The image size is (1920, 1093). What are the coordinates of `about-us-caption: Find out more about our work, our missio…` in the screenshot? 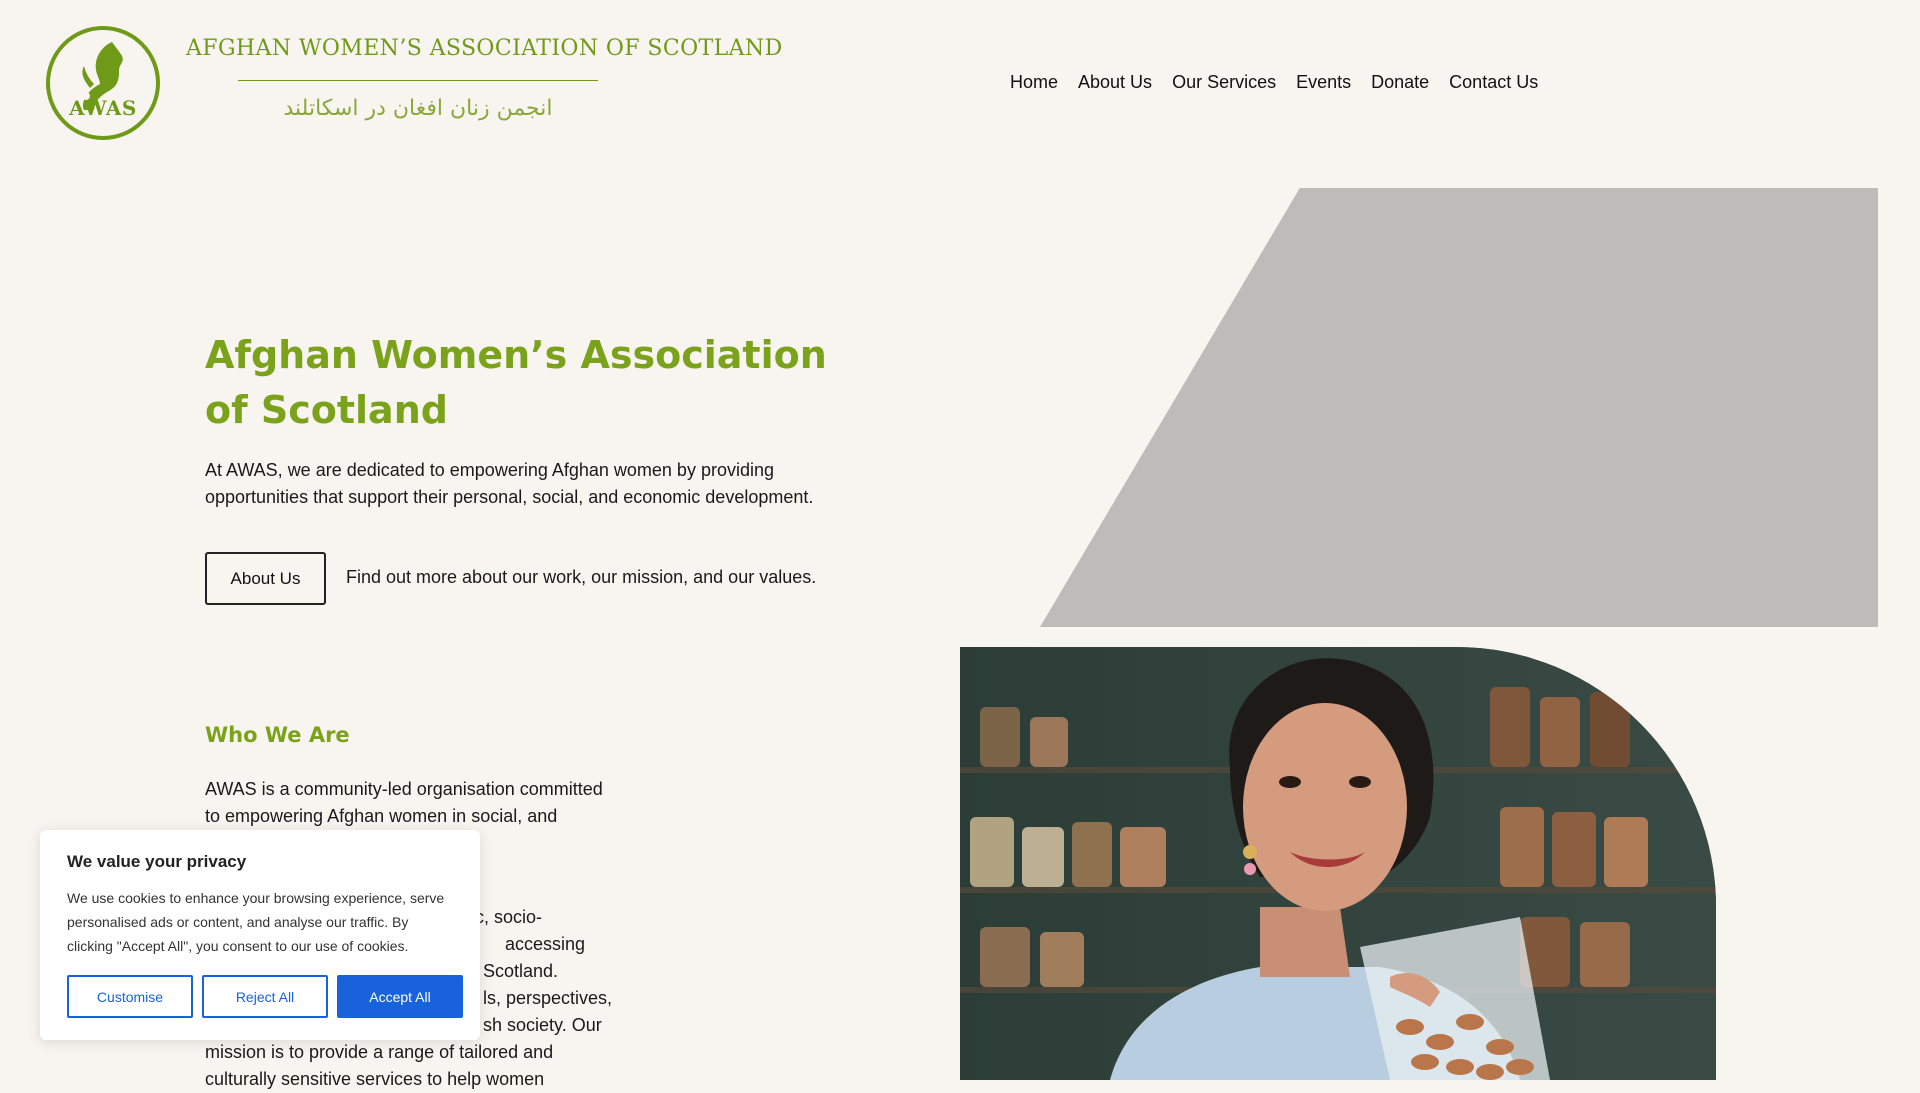 It's located at (581, 577).